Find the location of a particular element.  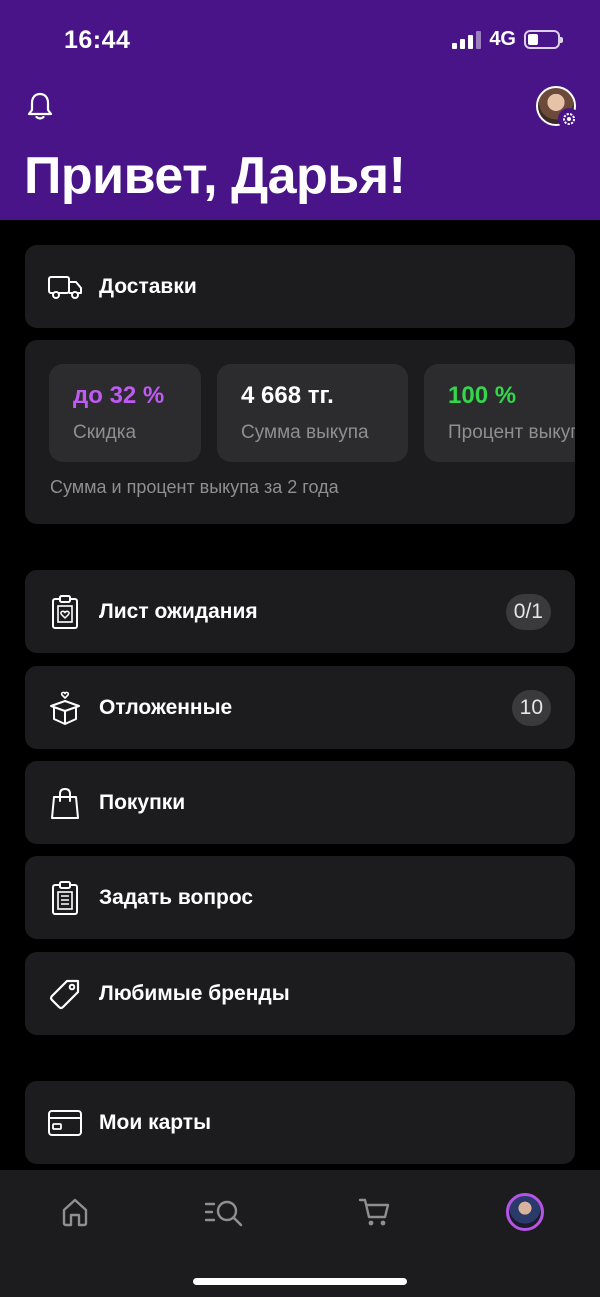

bell-icon is located at coordinates (40, 106).